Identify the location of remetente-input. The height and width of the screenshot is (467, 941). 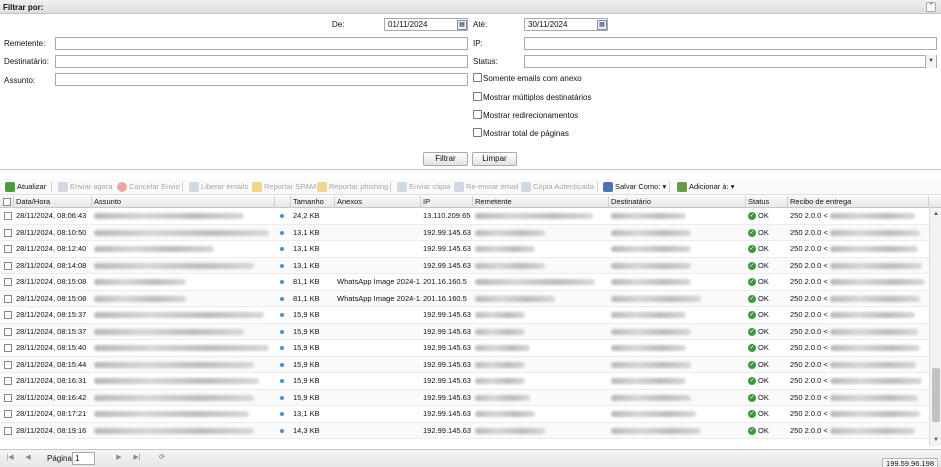
(261, 43).